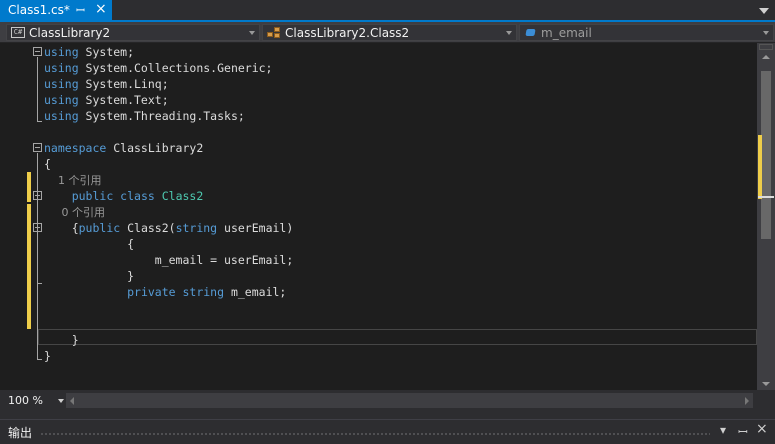  I want to click on class-dropdown-label: ClassLibrary2.Class2, so click(347, 32).